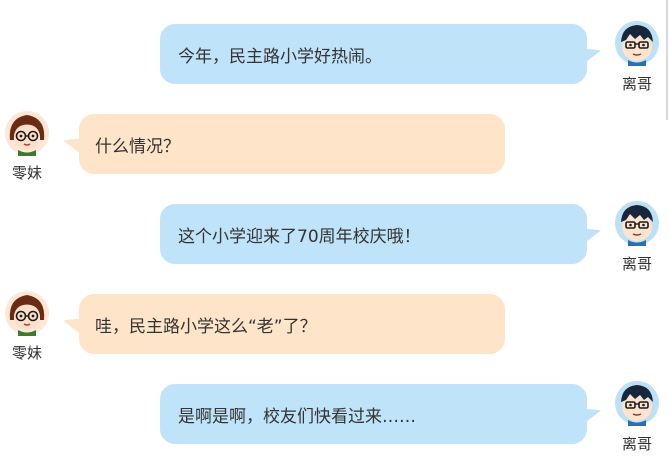  I want to click on message-text: 哇，民主路小学这么“老”了？, so click(206, 326).